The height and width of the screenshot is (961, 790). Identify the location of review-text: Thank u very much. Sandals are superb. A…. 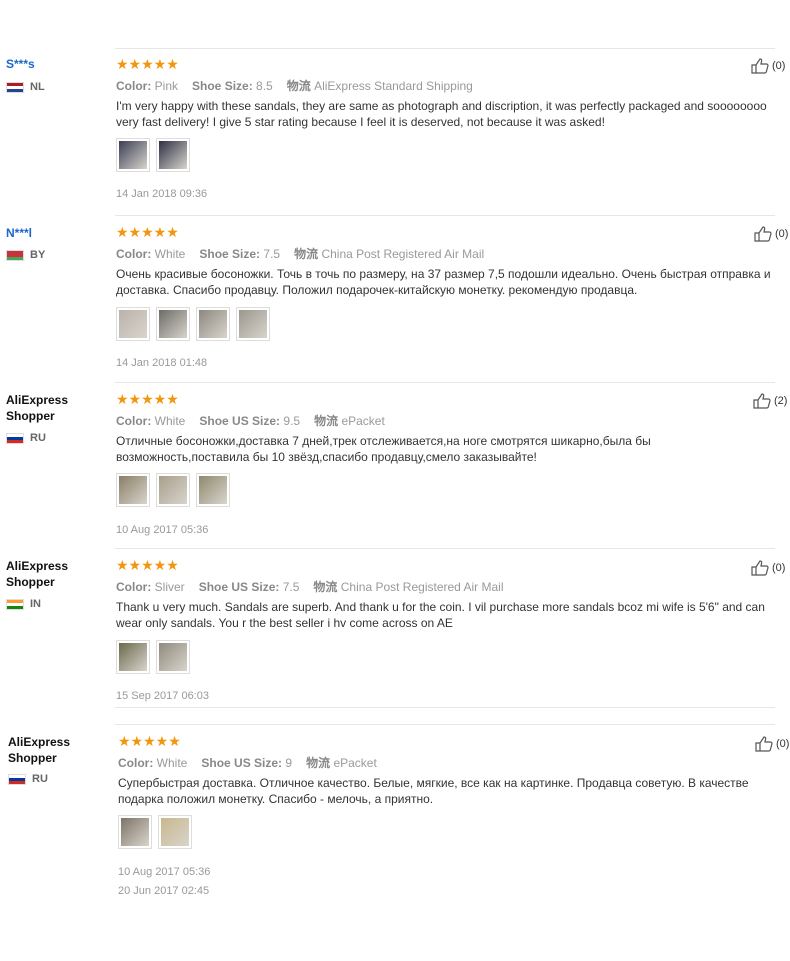
(440, 615).